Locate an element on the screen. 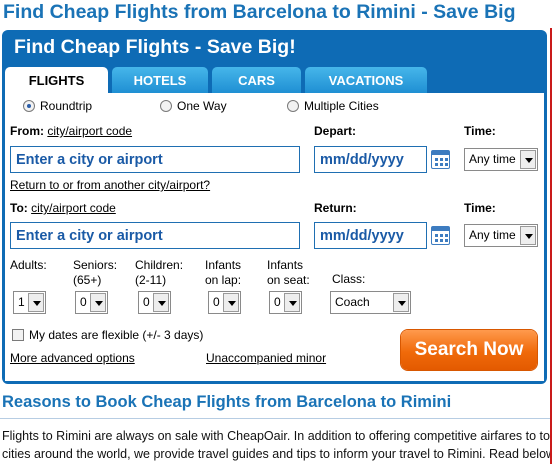  class-value: Coach is located at coordinates (352, 302).